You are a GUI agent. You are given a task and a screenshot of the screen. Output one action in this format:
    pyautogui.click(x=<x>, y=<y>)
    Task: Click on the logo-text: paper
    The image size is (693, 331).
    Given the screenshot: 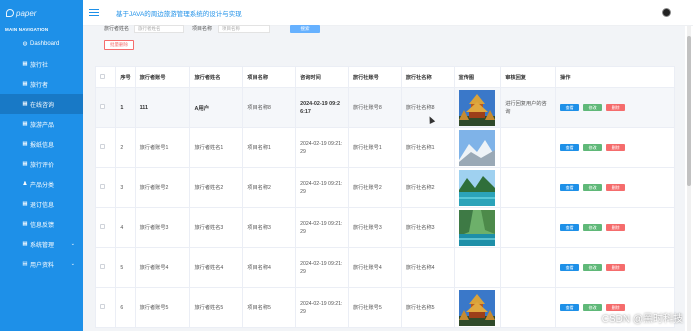 What is the action you would take?
    pyautogui.click(x=26, y=13)
    